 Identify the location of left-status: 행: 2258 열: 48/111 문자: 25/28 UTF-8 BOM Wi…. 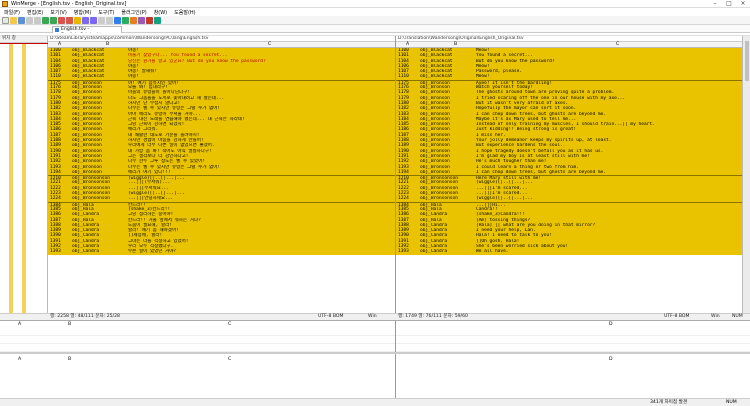
(198, 316).